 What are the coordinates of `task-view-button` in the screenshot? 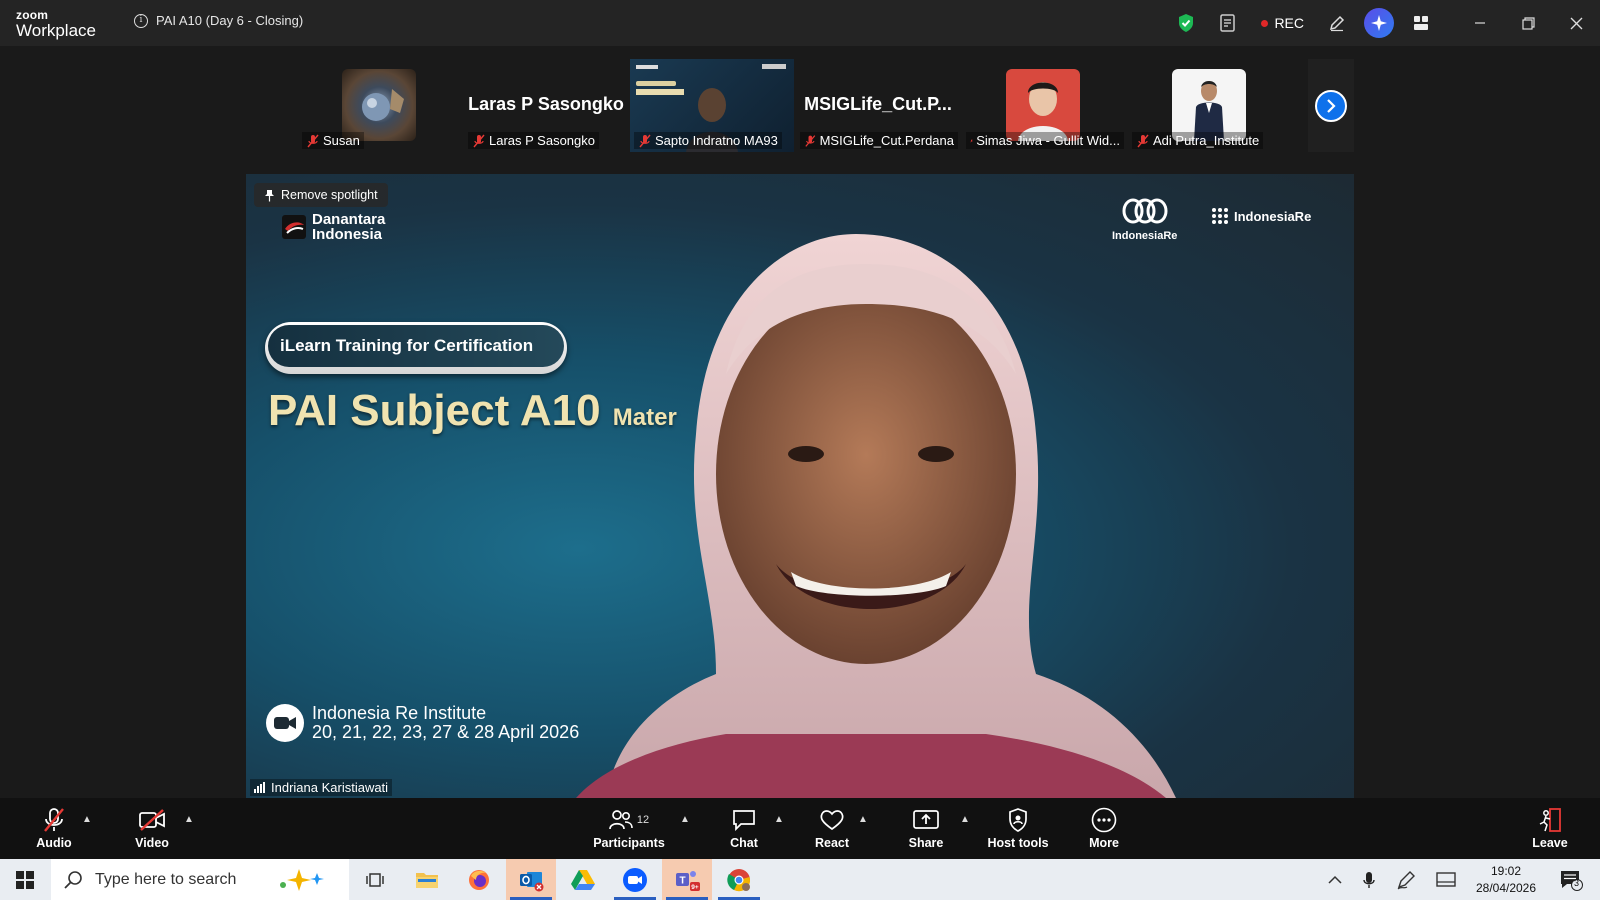 It's located at (375, 879).